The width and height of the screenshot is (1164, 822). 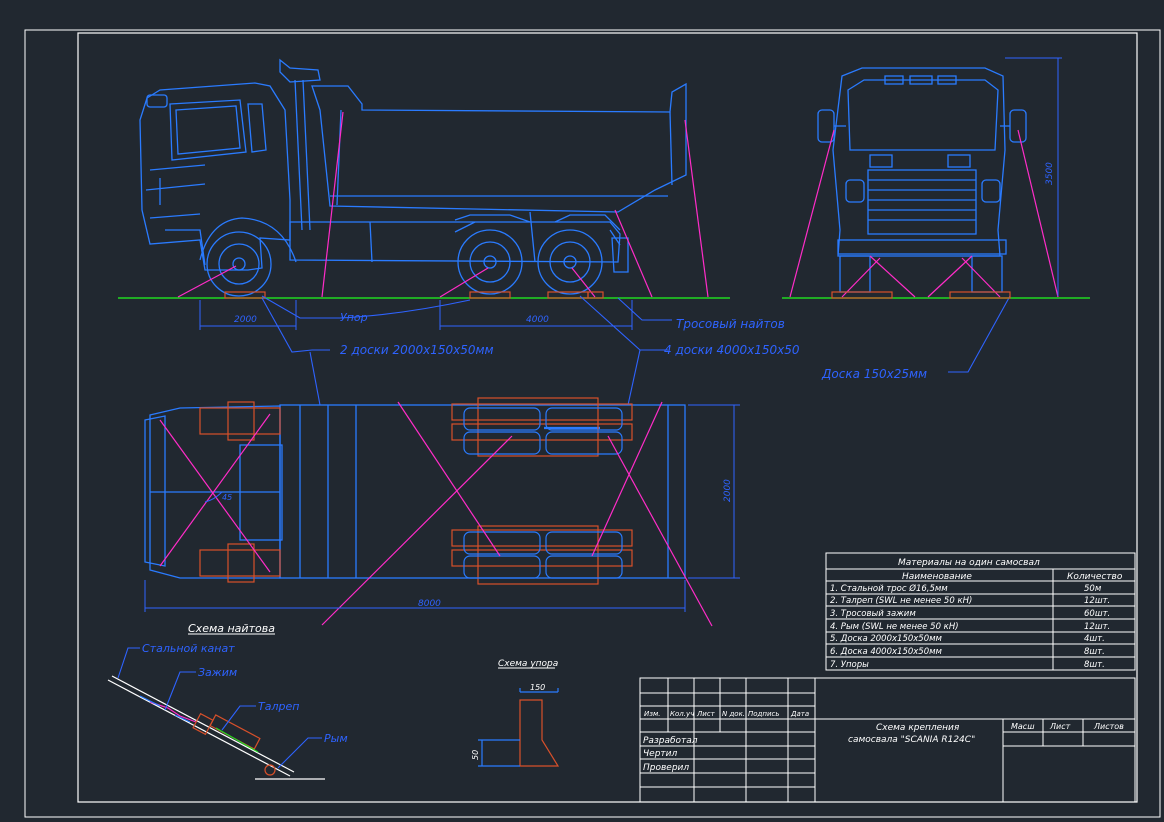 I want to click on stamp-checked: Проверил, so click(x=666, y=768).